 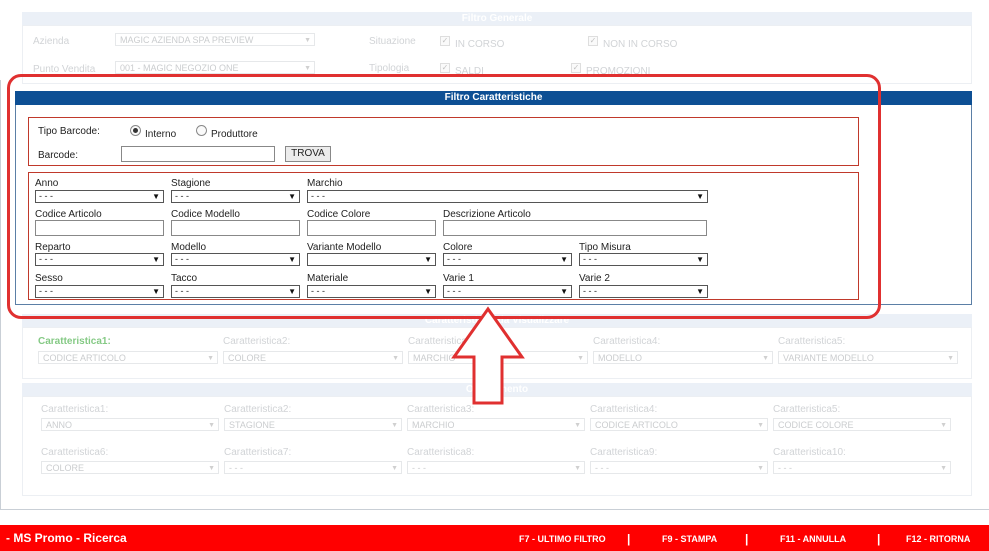 What do you see at coordinates (99, 259) in the screenshot?
I see `reparto-select: - - - ▼` at bounding box center [99, 259].